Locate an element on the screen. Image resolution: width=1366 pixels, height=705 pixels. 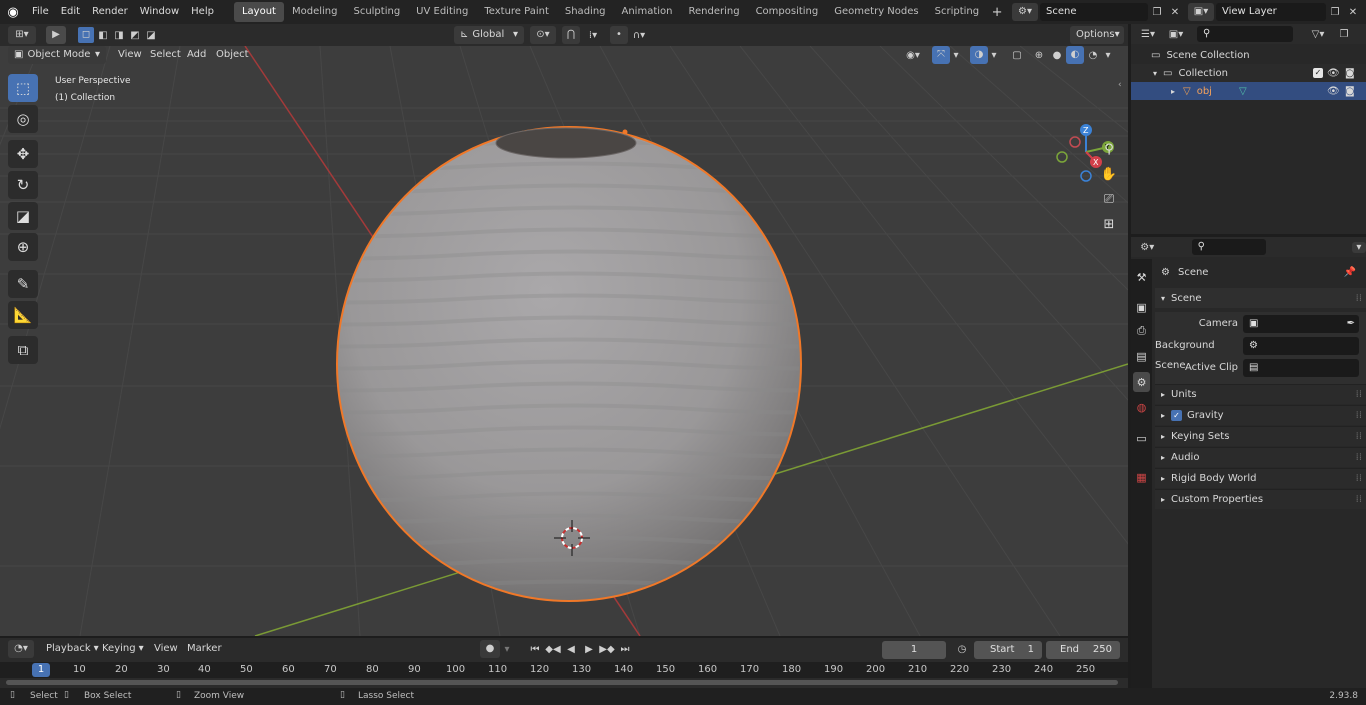
options-button: Options ▾ is located at coordinates (1097, 35).